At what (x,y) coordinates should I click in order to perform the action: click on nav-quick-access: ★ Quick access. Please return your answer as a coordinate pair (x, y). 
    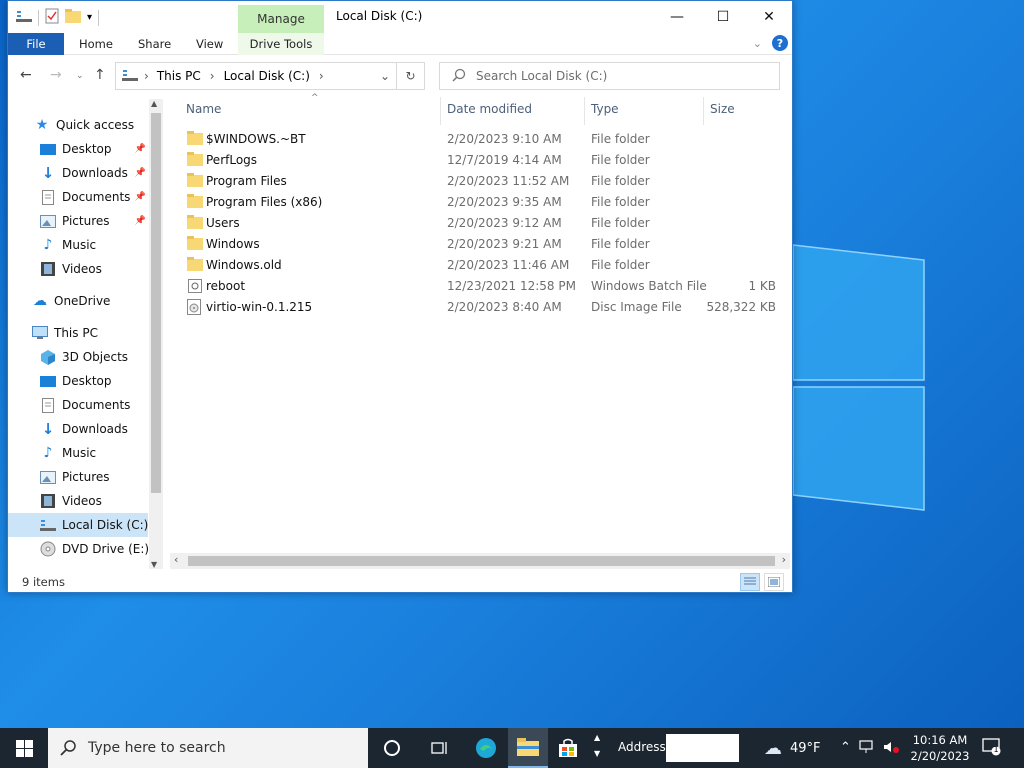
    Looking at the image, I should click on (78, 125).